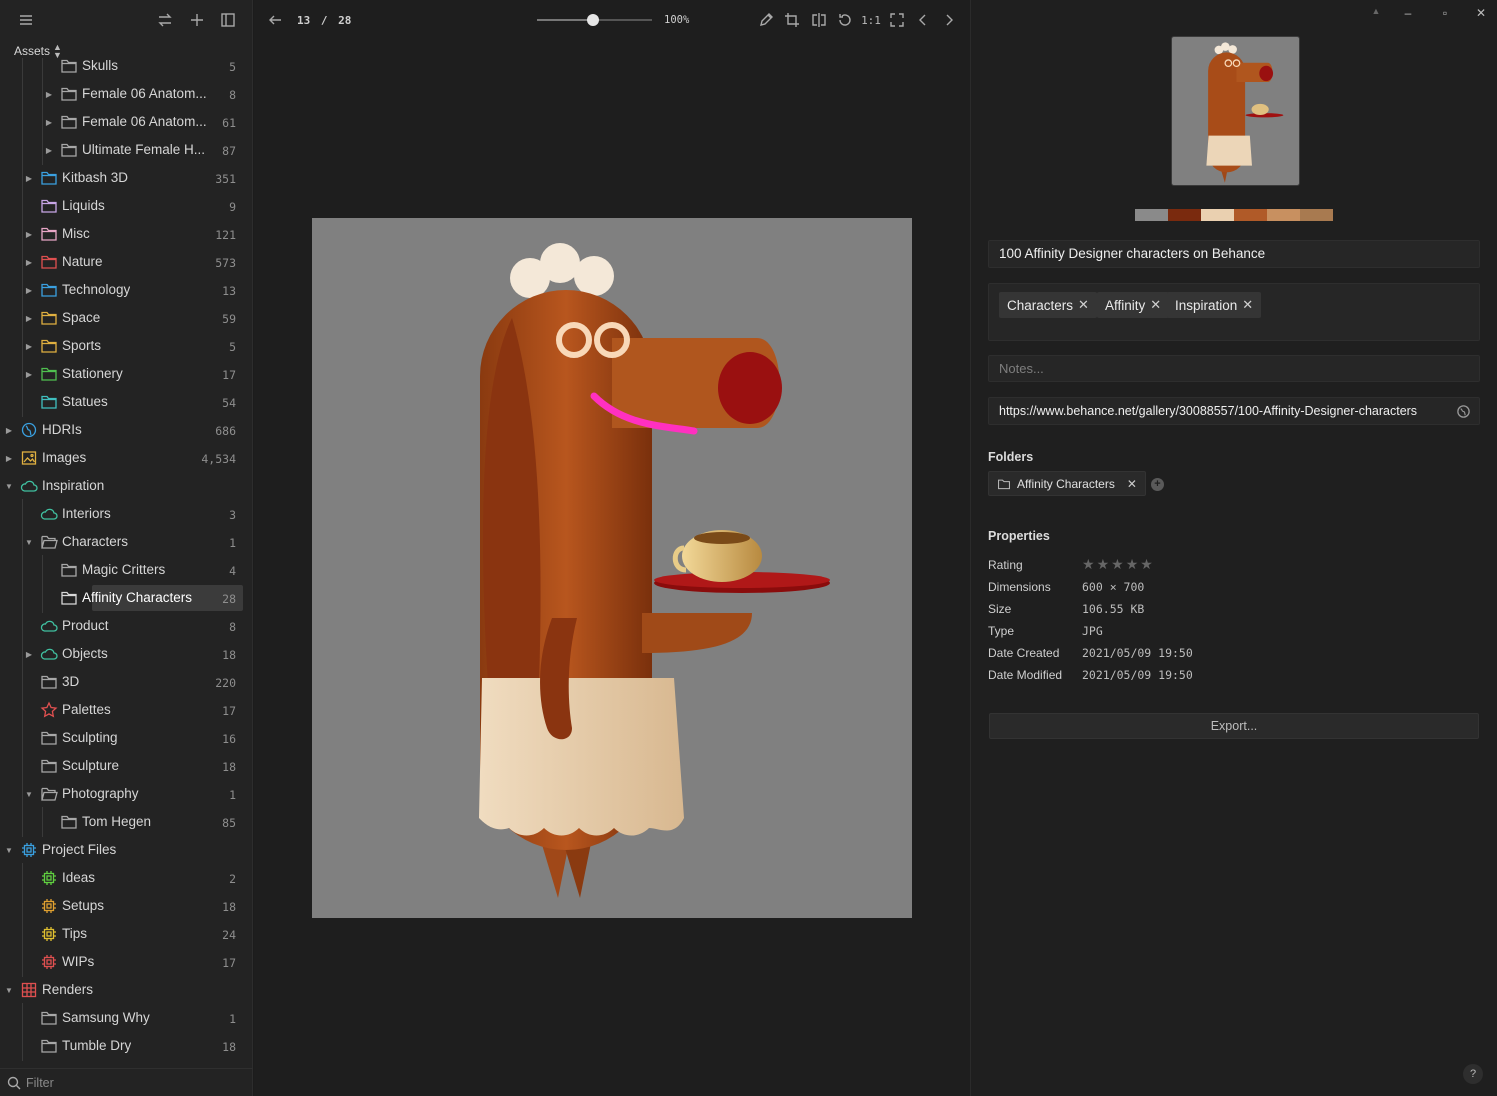  I want to click on folder-chip: Affinity Characters ✕, so click(1067, 483).